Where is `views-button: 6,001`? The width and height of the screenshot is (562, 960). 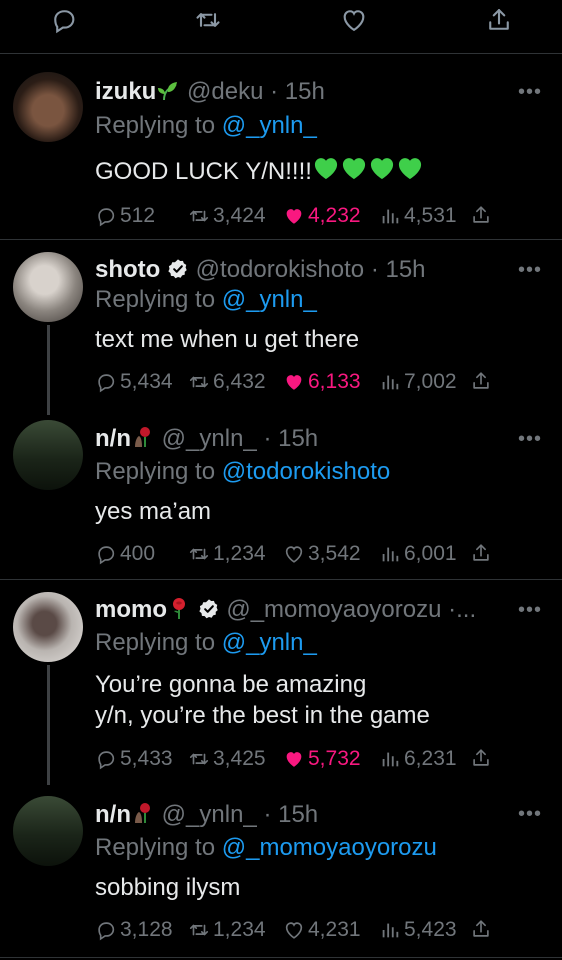 views-button: 6,001 is located at coordinates (418, 554).